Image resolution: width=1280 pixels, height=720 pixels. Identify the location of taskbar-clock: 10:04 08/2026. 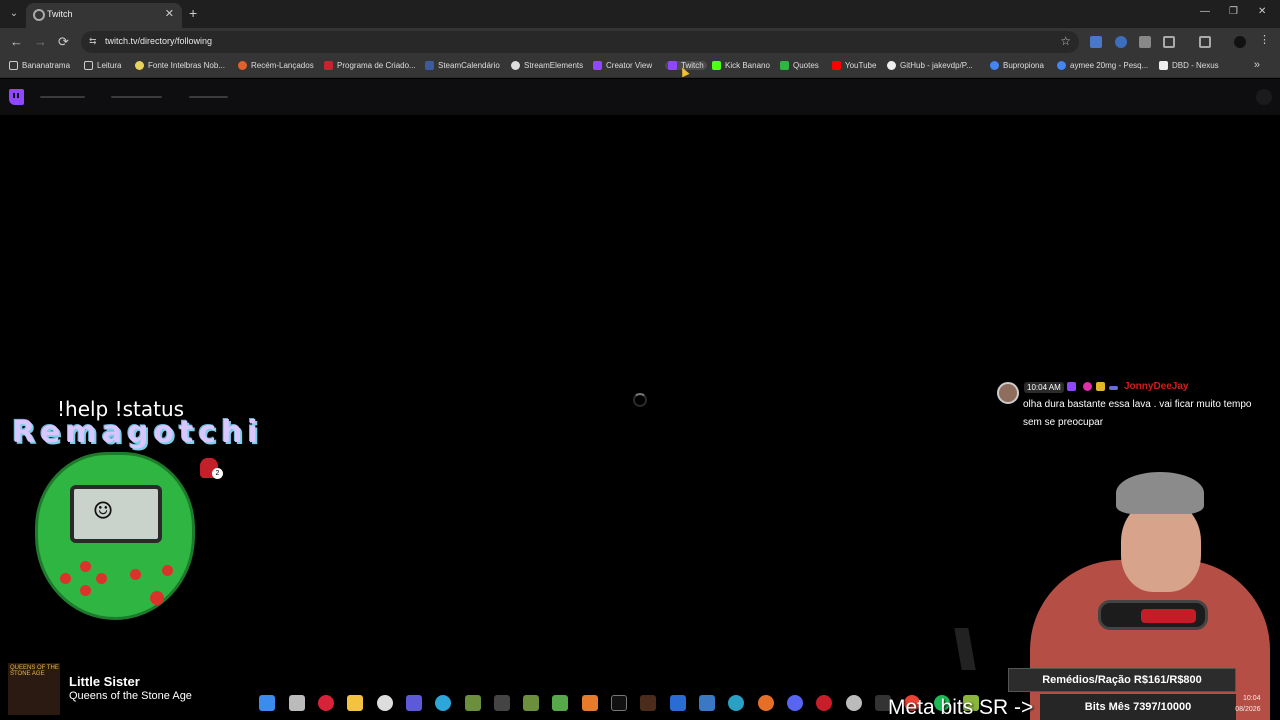
(1248, 704).